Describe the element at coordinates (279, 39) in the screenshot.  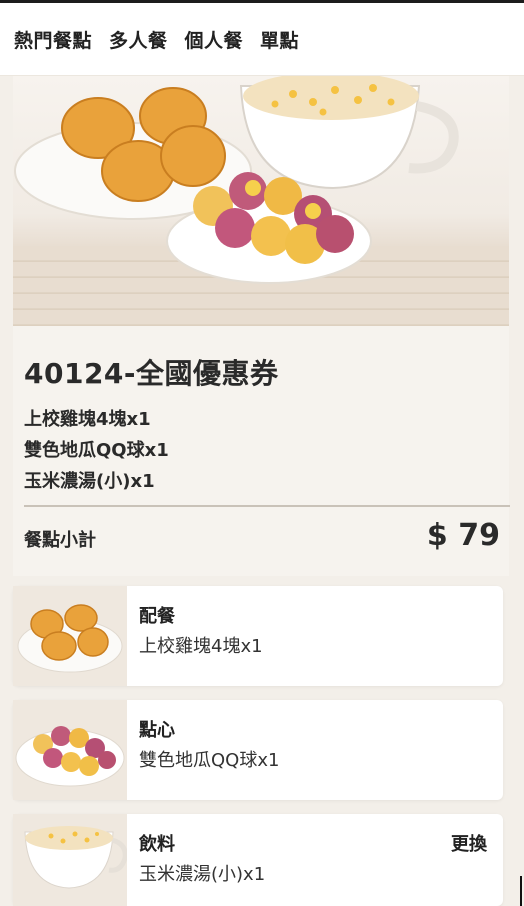
I see `tab-a-la-carte: 單點` at that location.